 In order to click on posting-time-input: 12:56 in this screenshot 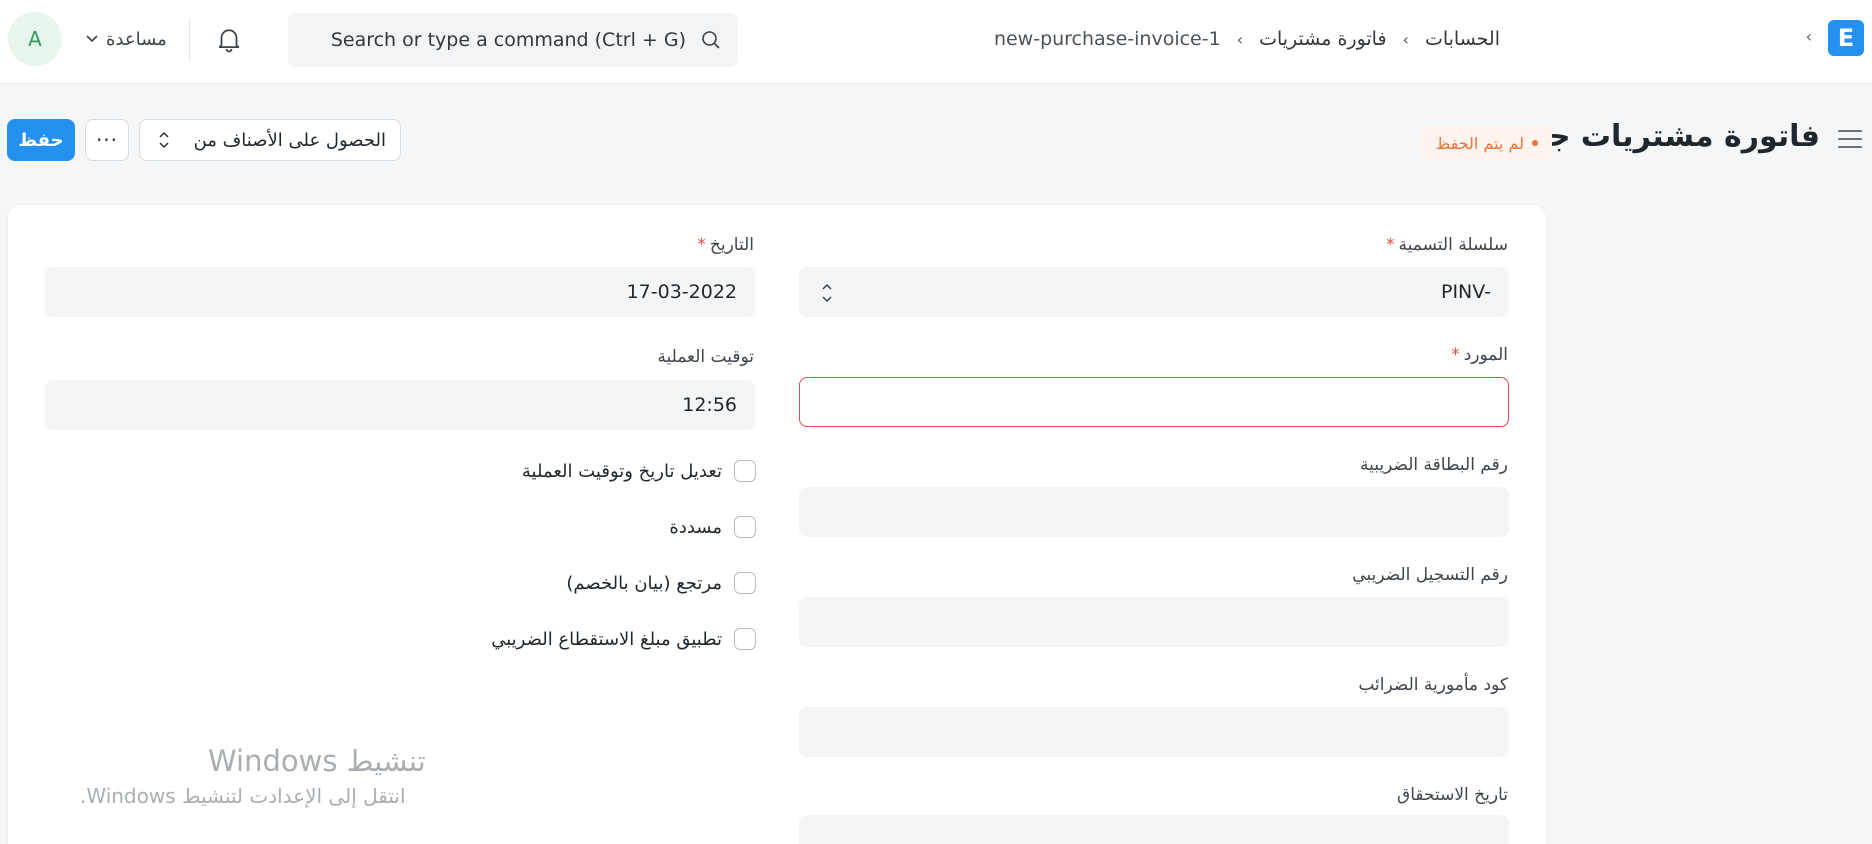, I will do `click(400, 405)`.